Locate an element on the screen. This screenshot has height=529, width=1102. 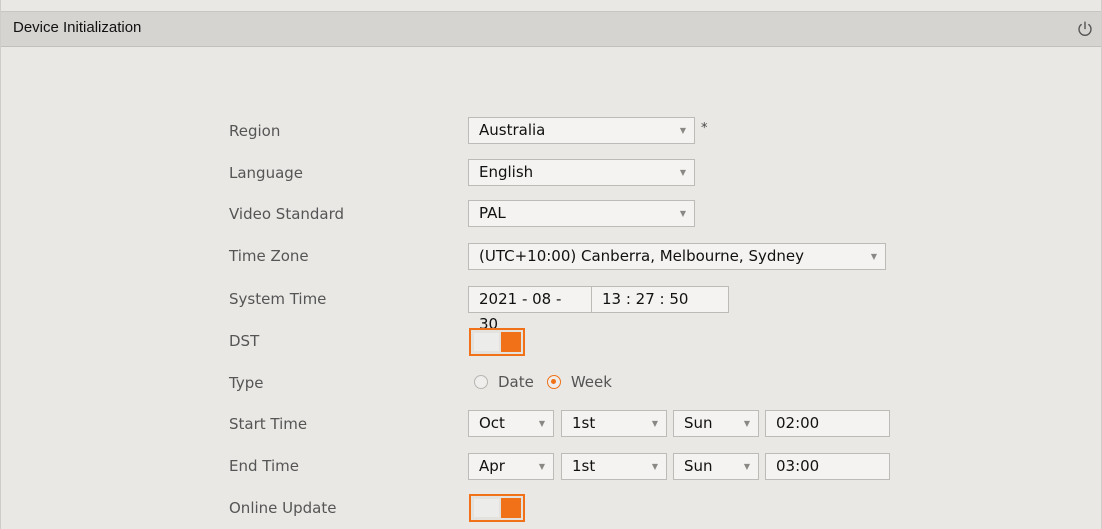
language-value: English is located at coordinates (506, 172).